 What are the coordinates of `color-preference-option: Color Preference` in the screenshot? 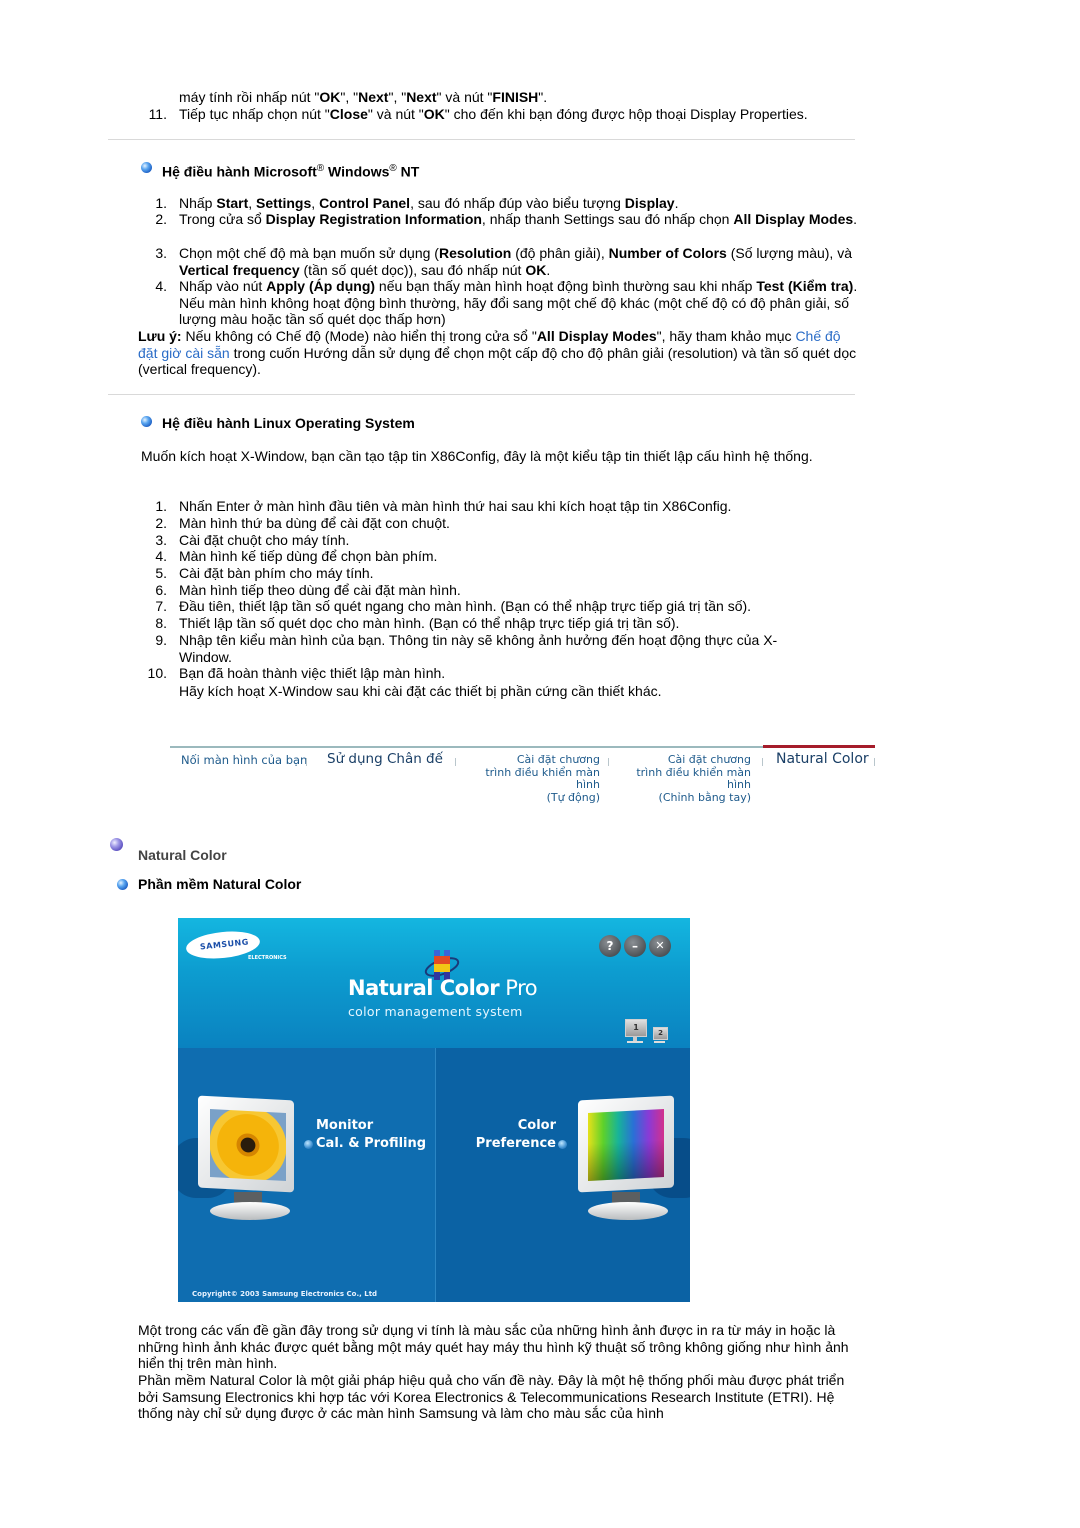 It's located at (513, 1135).